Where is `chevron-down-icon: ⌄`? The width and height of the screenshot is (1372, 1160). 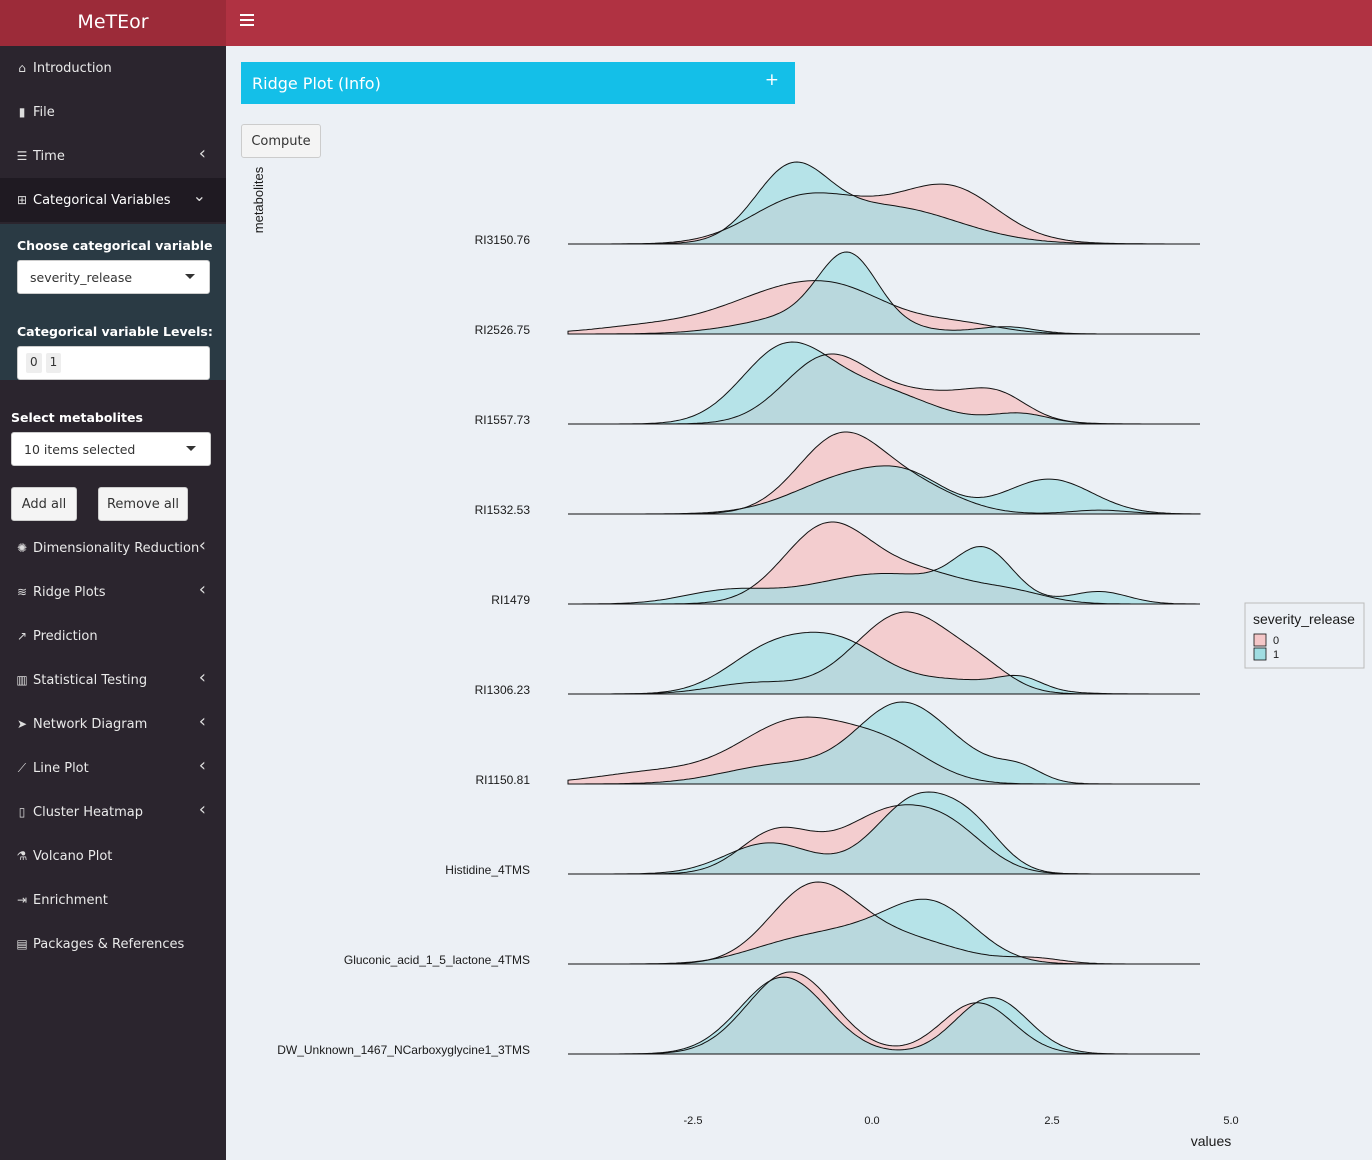 chevron-down-icon: ⌄ is located at coordinates (199, 195).